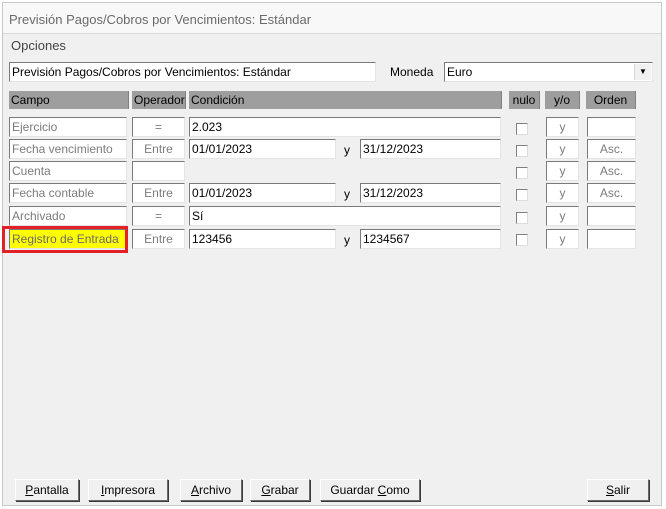 The width and height of the screenshot is (666, 509). Describe the element at coordinates (398, 490) in the screenshot. I see `button-label: omo` at that location.